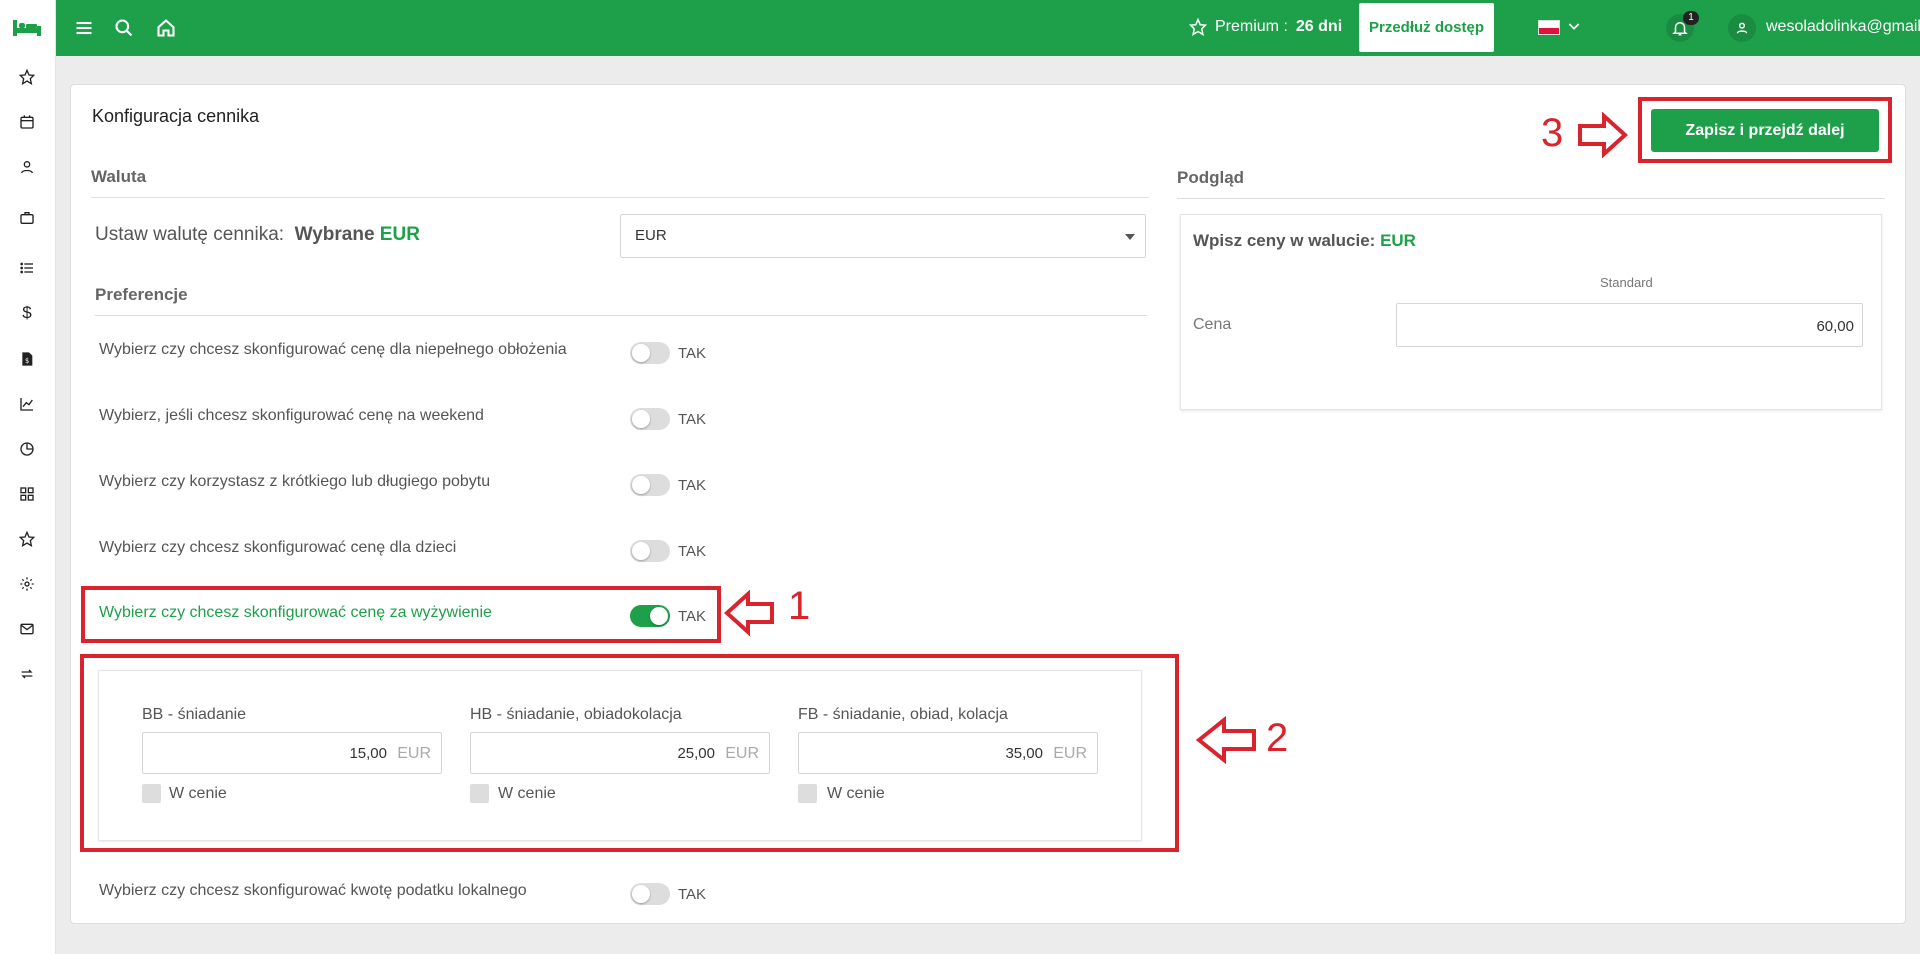 The height and width of the screenshot is (954, 1920). I want to click on home-icon, so click(166, 28).